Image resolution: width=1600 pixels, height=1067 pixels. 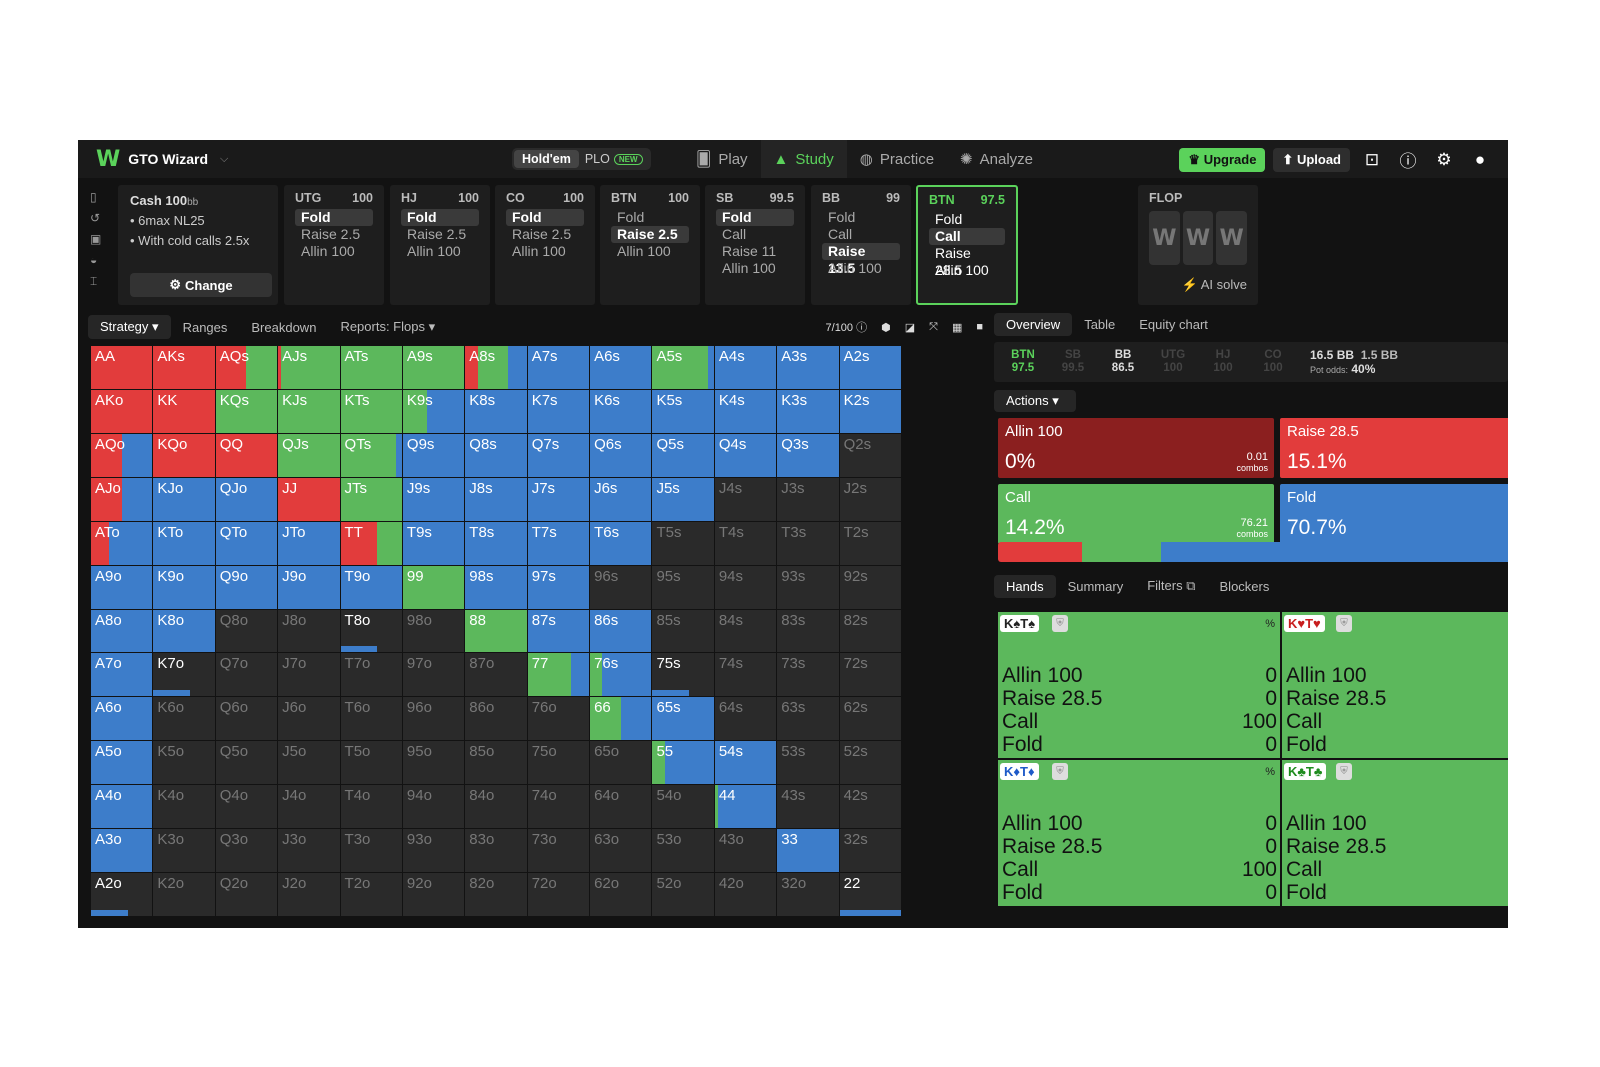 I want to click on hand-combo-card: K♠T♠ ⛨% Allin 100 0 Raise 28.5 0 Call 100 Fold 0, so click(x=1139, y=685).